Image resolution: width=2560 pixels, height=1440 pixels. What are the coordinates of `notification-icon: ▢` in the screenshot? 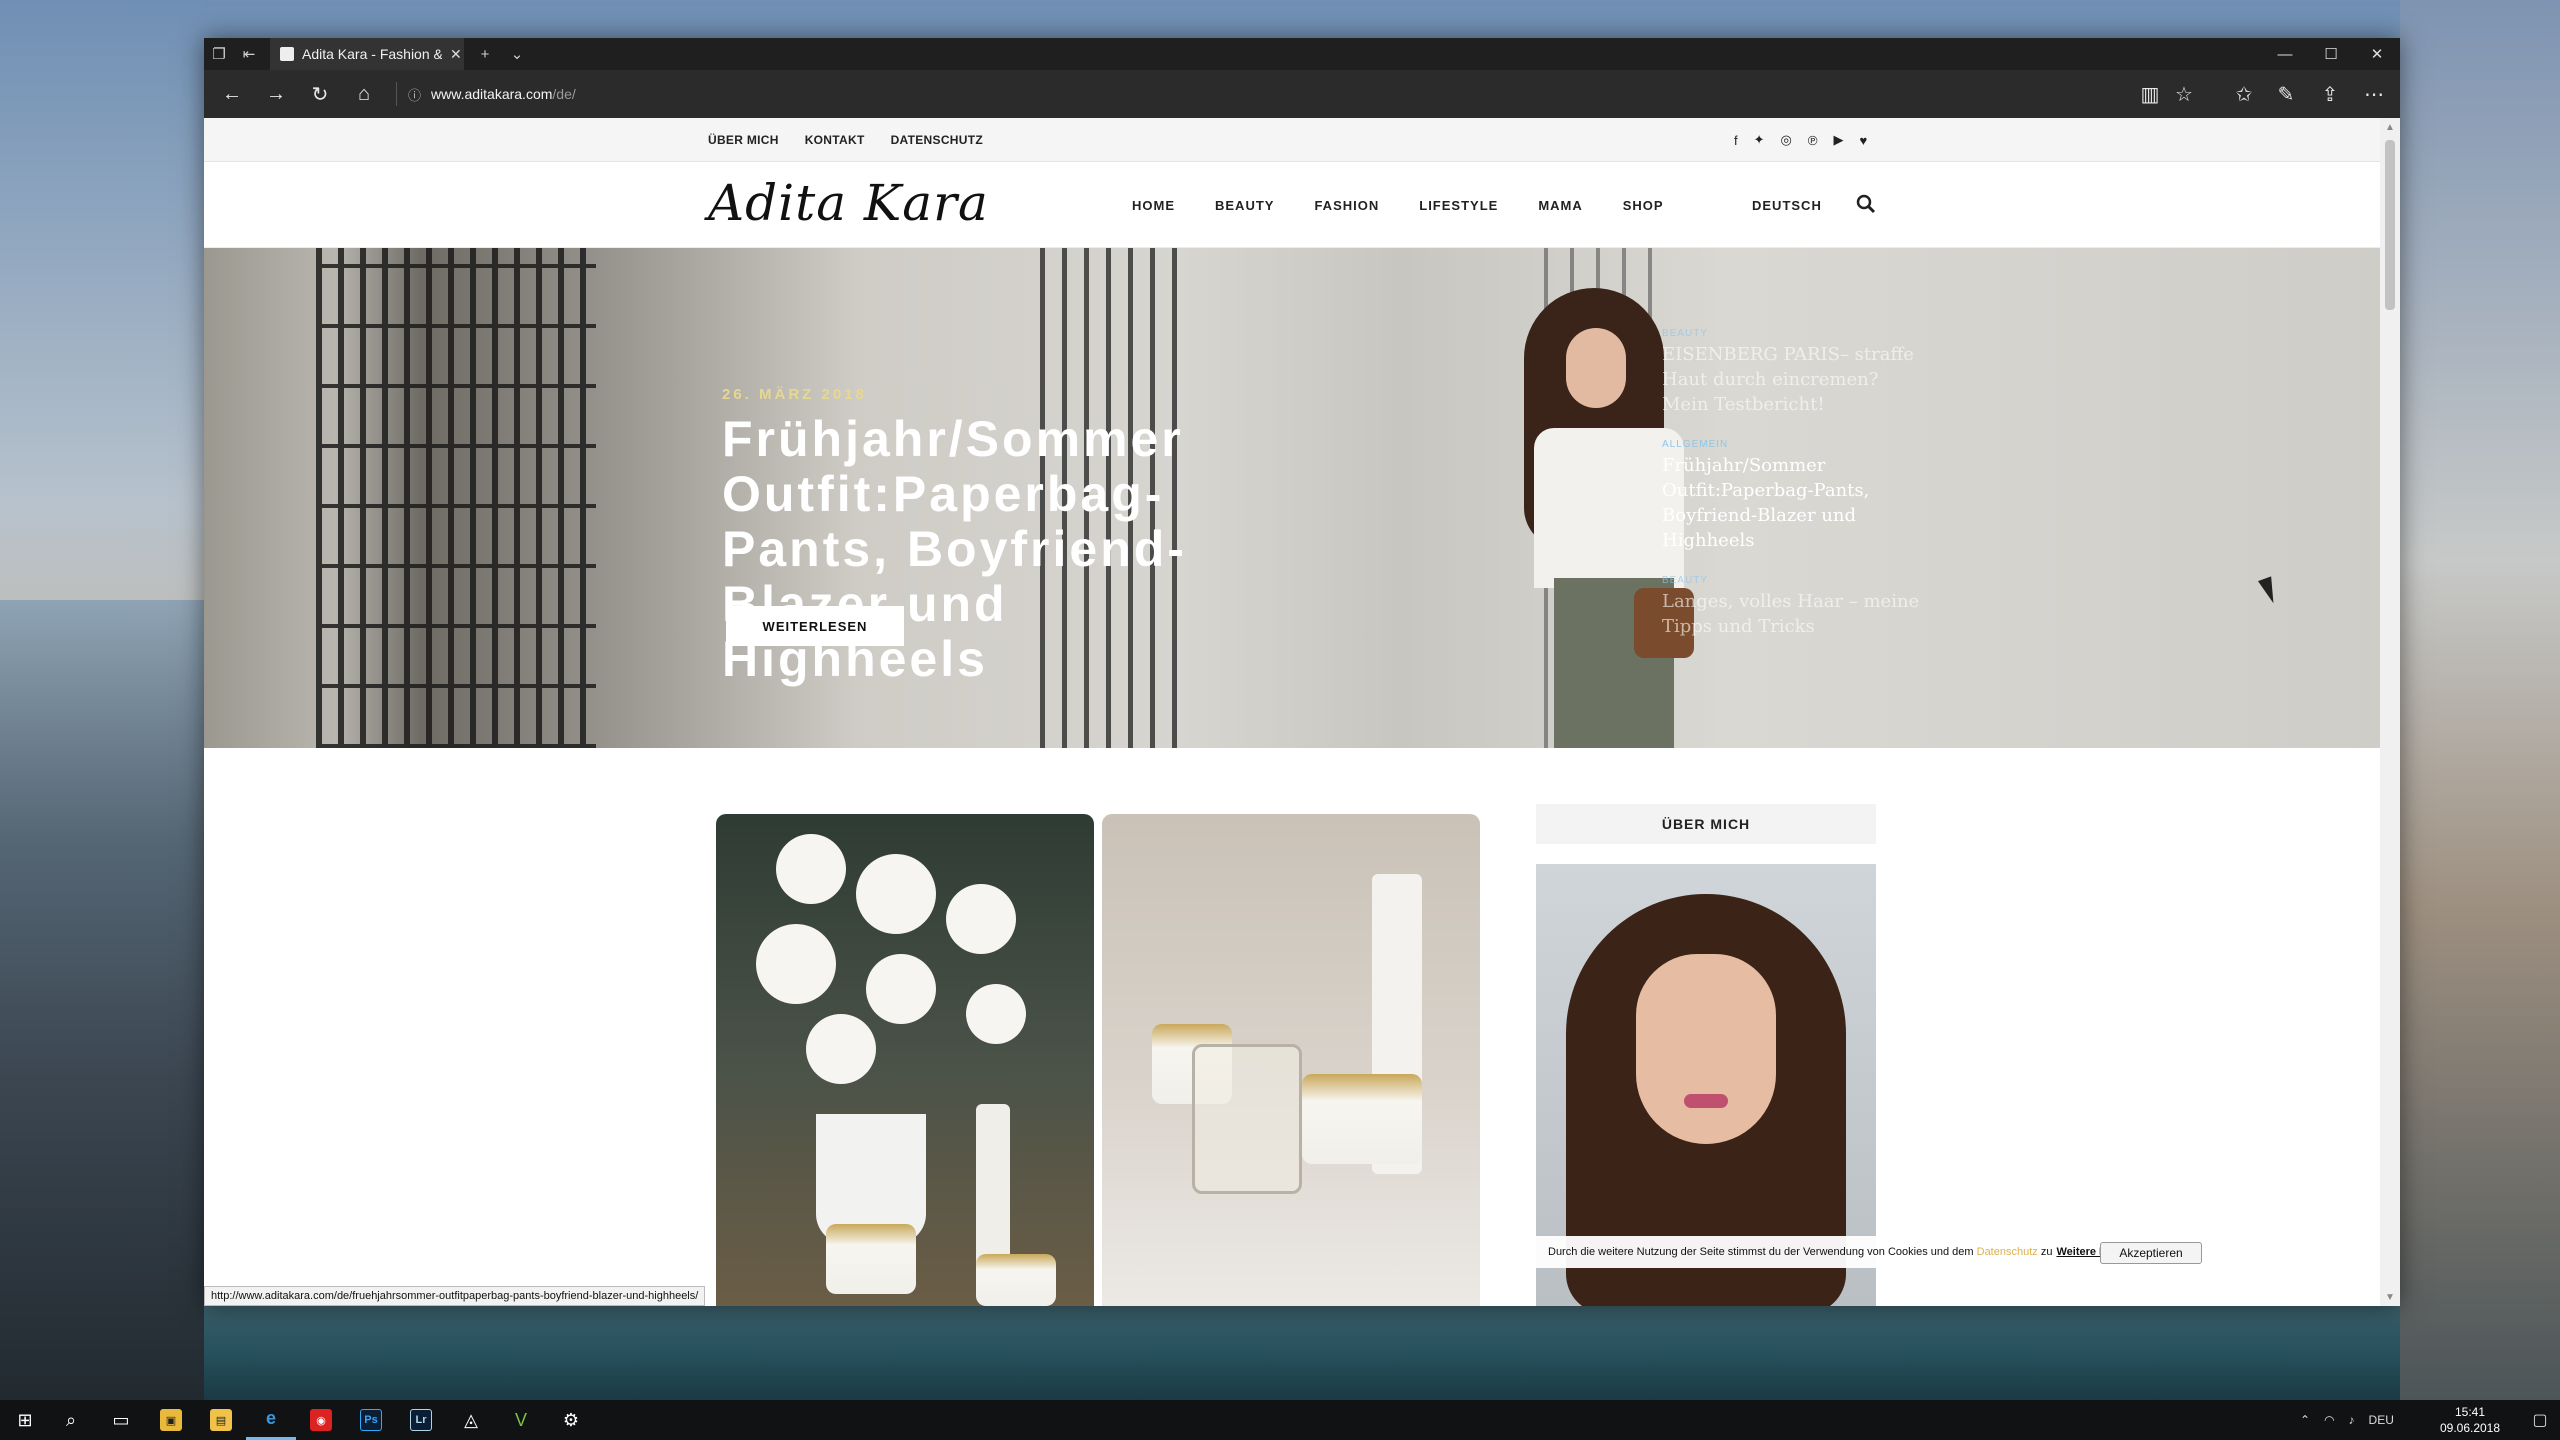 It's located at (2540, 1420).